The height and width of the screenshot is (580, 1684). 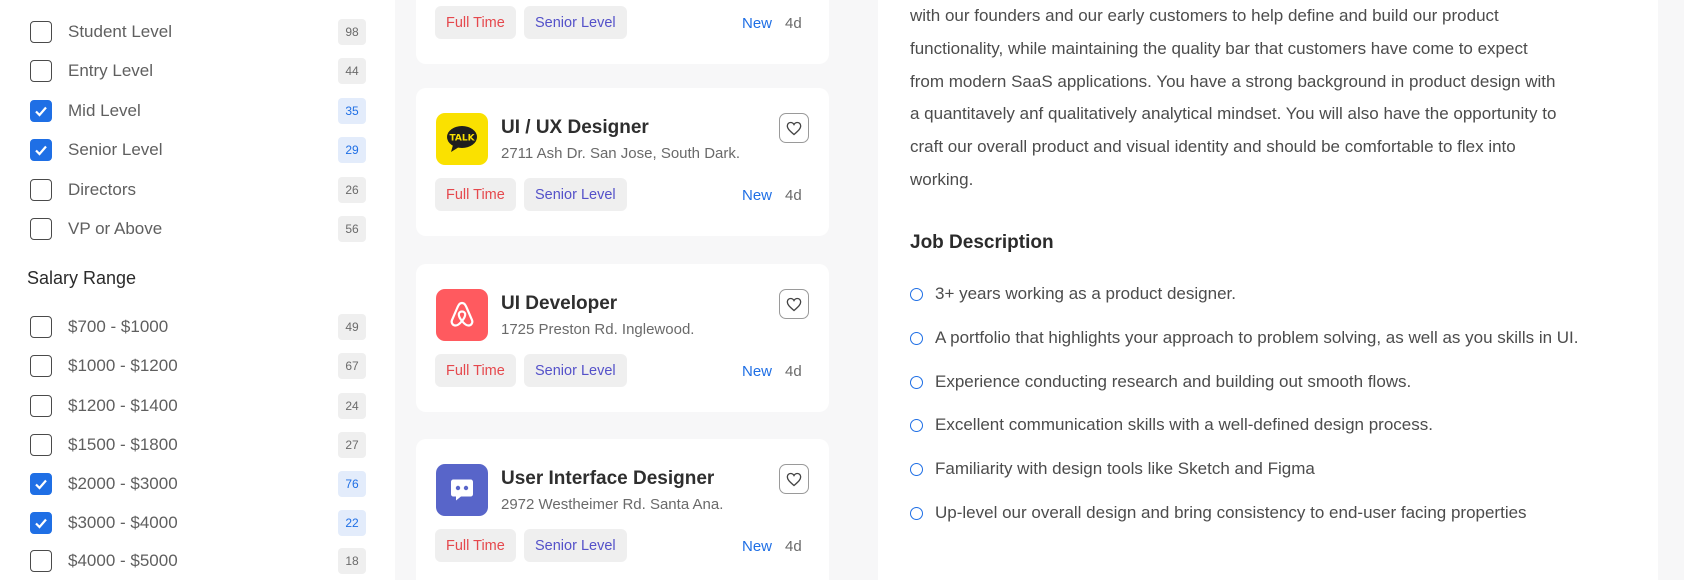 I want to click on filter-student-level: Student Level 98, so click(x=198, y=32).